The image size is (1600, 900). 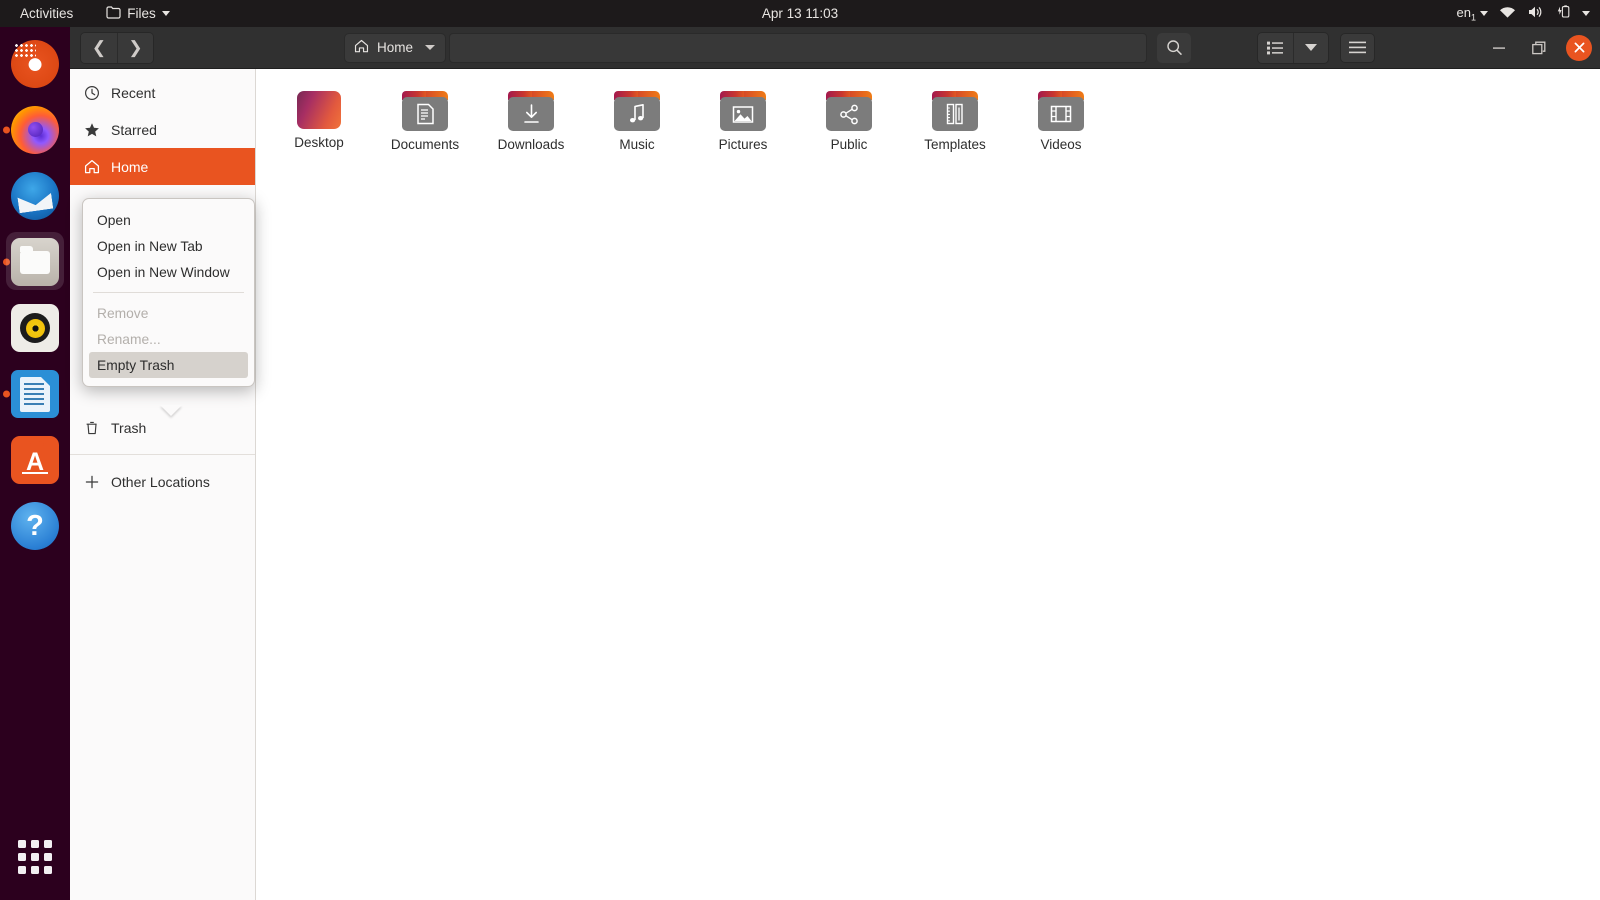 What do you see at coordinates (361, 47) in the screenshot?
I see `home-icon` at bounding box center [361, 47].